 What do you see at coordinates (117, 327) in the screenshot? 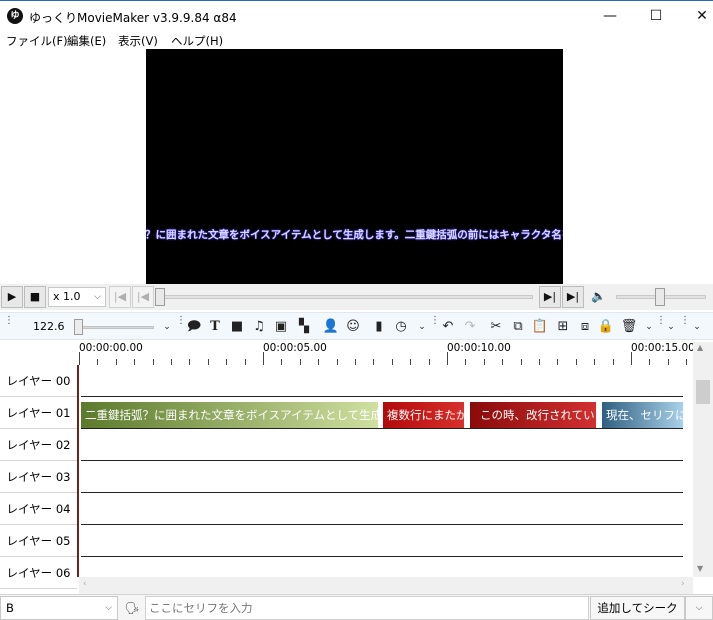
I see `zoom-track` at bounding box center [117, 327].